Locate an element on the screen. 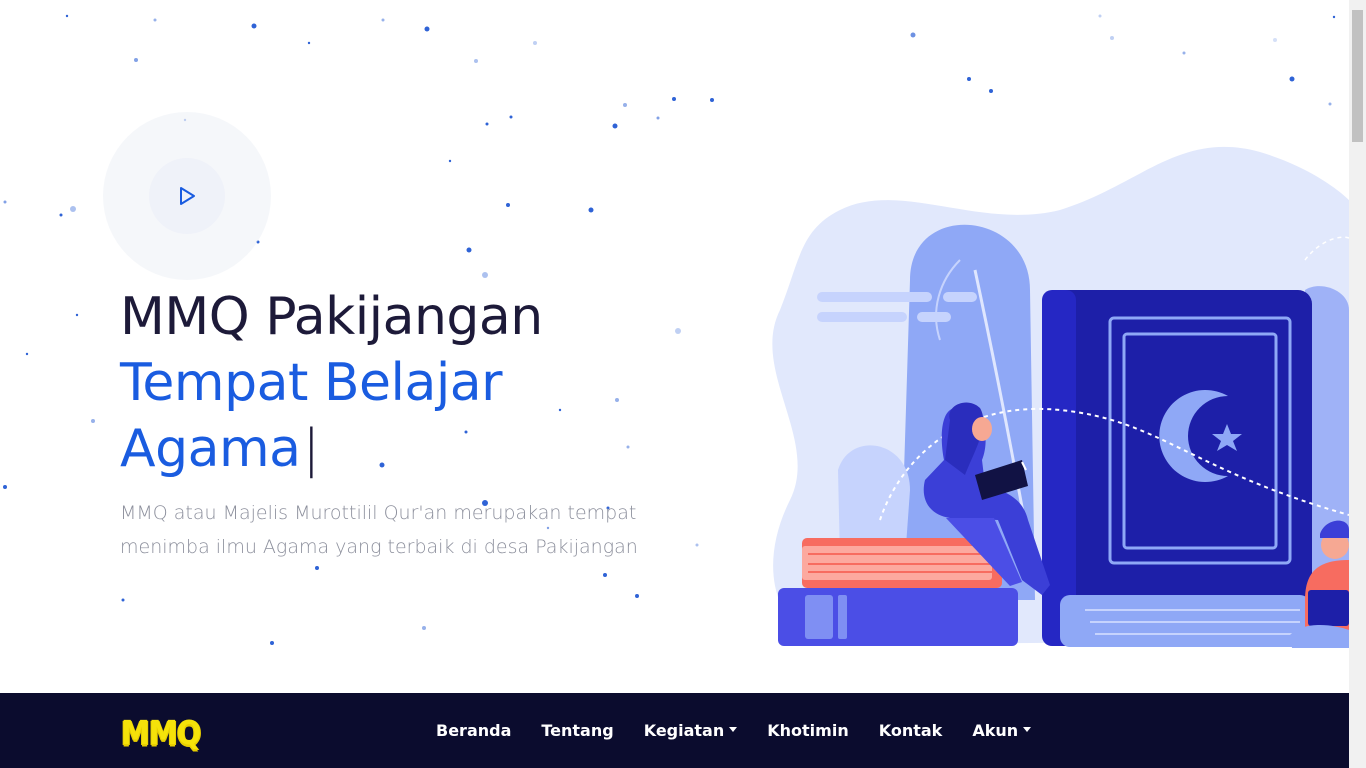 This screenshot has height=768, width=1366. nav-item-label: Khotimin is located at coordinates (808, 730).